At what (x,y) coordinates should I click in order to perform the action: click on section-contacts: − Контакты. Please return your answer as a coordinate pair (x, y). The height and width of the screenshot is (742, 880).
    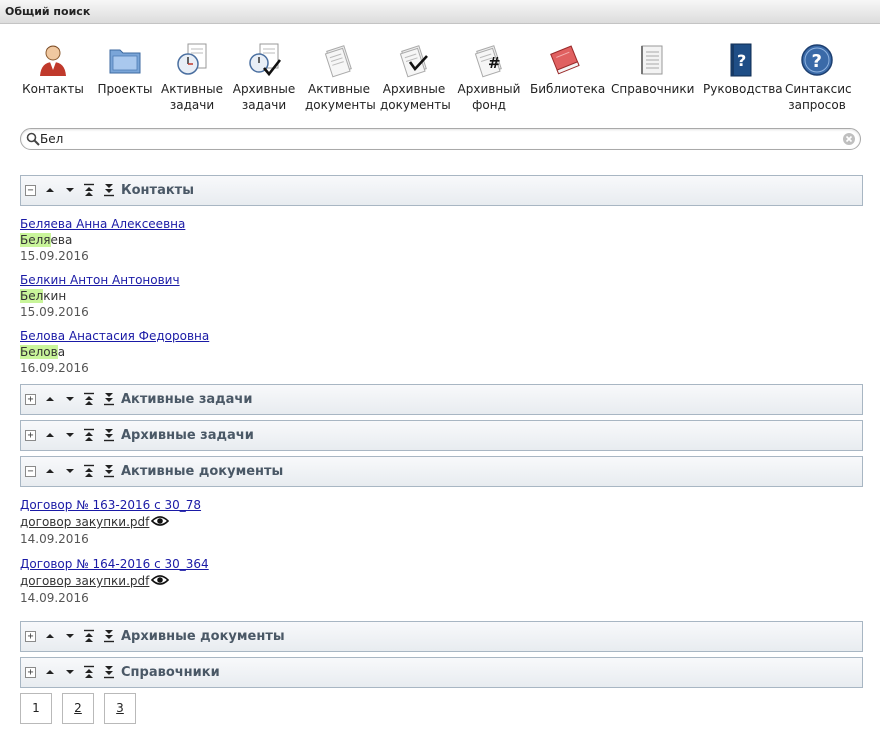
    Looking at the image, I should click on (441, 190).